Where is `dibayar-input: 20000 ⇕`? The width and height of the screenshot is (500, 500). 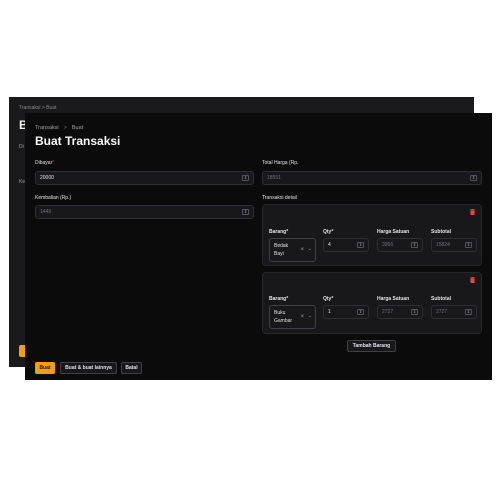 dibayar-input: 20000 ⇕ is located at coordinates (144, 178).